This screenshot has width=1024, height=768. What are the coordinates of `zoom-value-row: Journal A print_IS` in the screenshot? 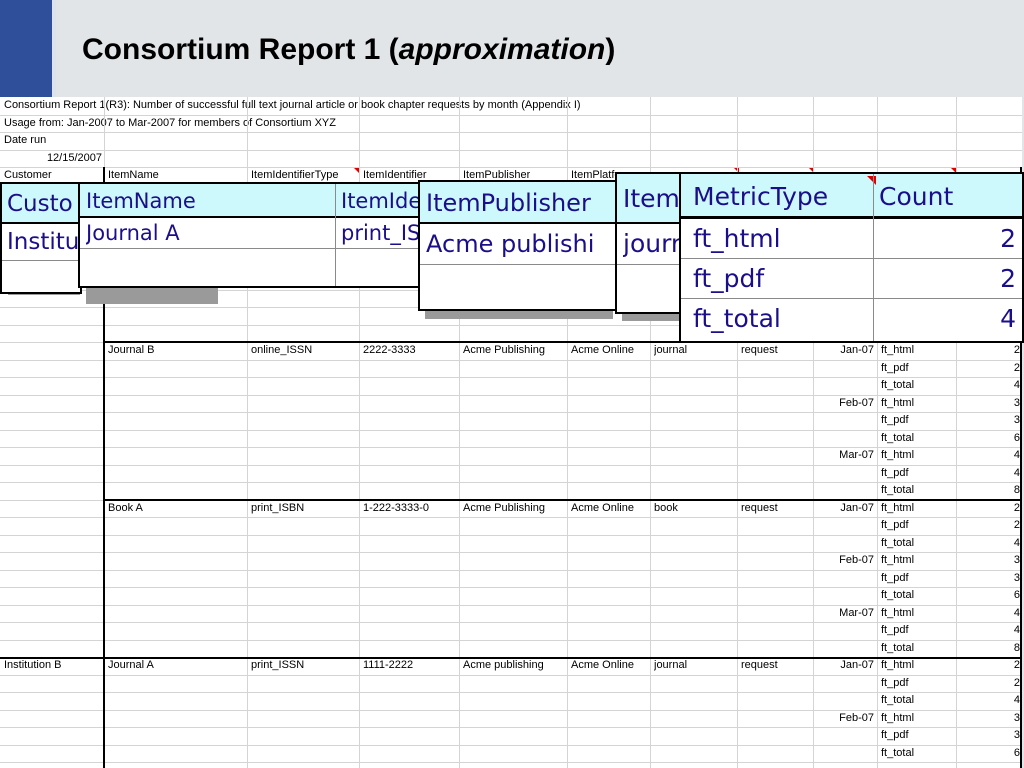 It's located at (250, 233).